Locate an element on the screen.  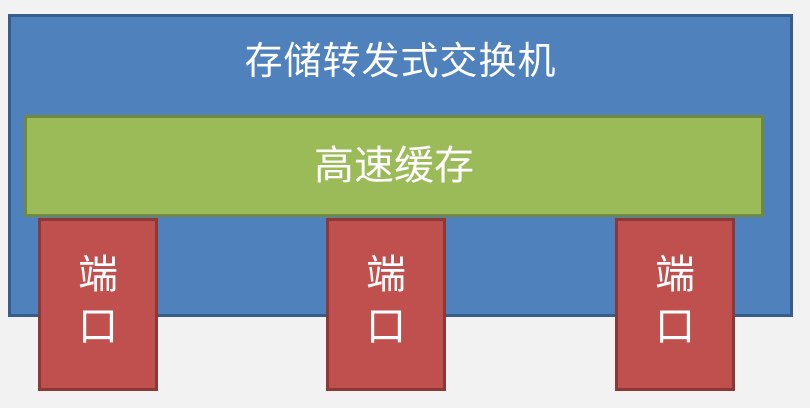
port-box-3: 端口 is located at coordinates (675, 304).